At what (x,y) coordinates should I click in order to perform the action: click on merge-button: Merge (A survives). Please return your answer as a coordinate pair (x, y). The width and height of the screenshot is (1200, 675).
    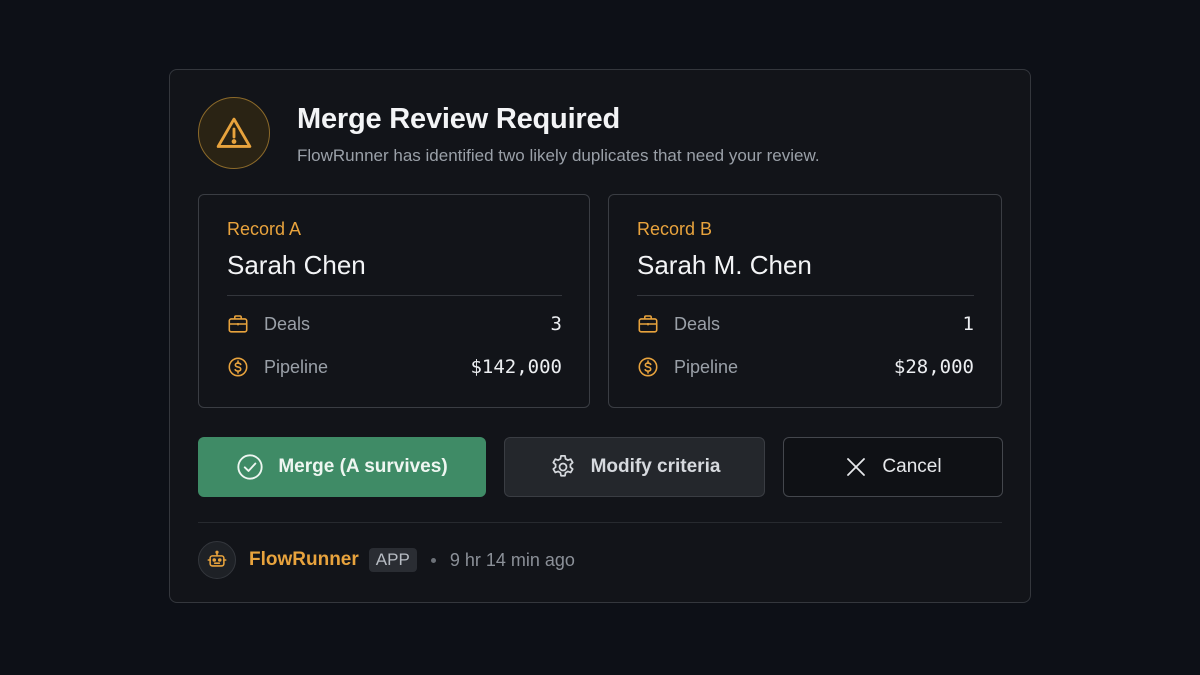
    Looking at the image, I should click on (342, 467).